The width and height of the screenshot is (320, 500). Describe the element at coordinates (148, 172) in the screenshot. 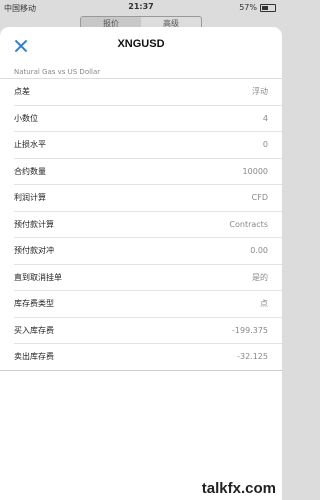

I see `spec-row-contract-size: 合约数量 10000` at that location.